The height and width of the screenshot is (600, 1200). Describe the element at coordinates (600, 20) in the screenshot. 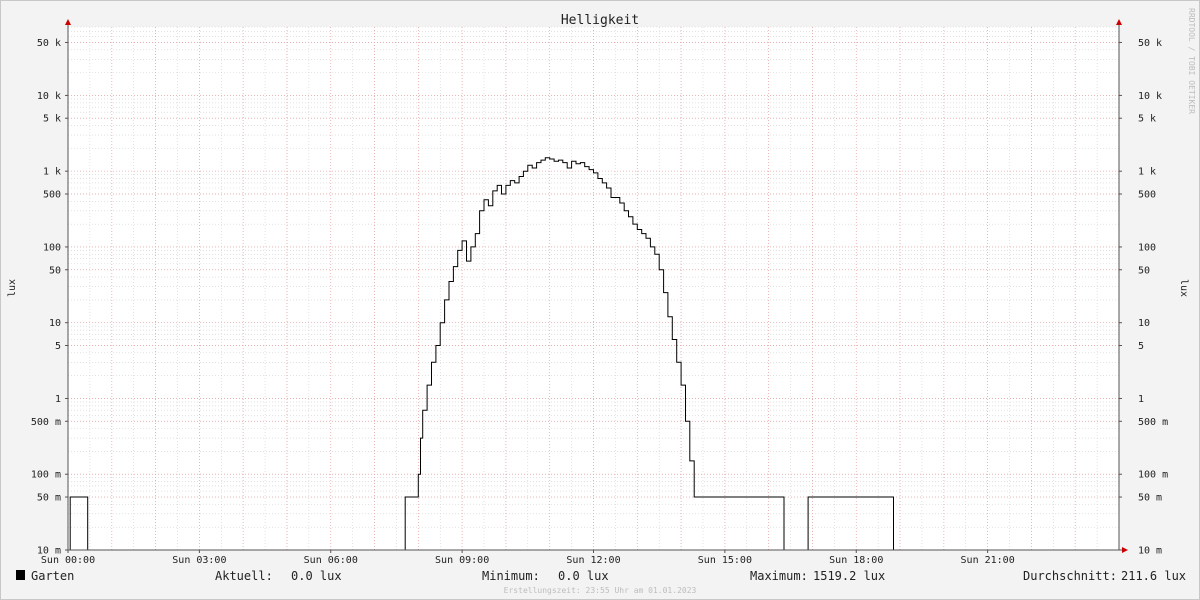

I see `chart-title: Helligkeit` at that location.